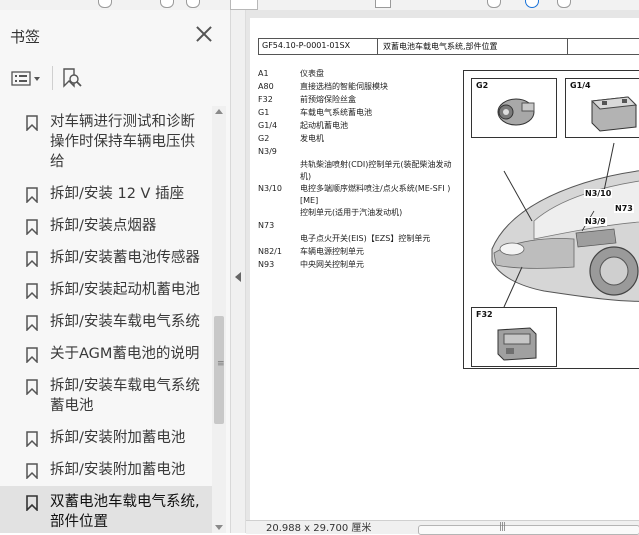  Describe the element at coordinates (598, 193) in the screenshot. I see `label-n3-10: N3/10` at that location.